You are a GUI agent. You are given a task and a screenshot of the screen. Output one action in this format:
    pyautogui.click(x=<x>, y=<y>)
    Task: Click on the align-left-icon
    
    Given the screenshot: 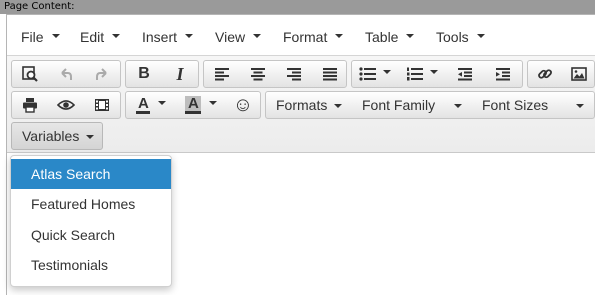 What is the action you would take?
    pyautogui.click(x=222, y=74)
    